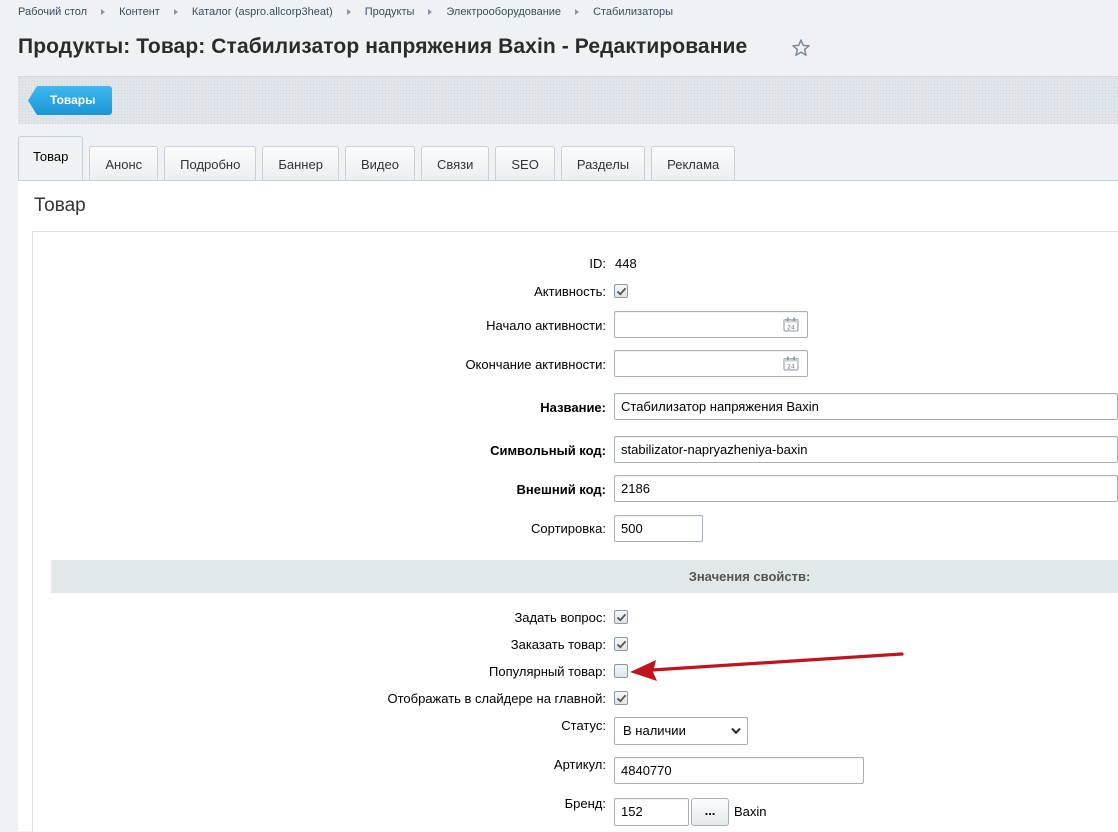 The width and height of the screenshot is (1118, 832). What do you see at coordinates (633, 12) in the screenshot?
I see `breadcrumb-item-stabilizers: Стабилизаторы` at bounding box center [633, 12].